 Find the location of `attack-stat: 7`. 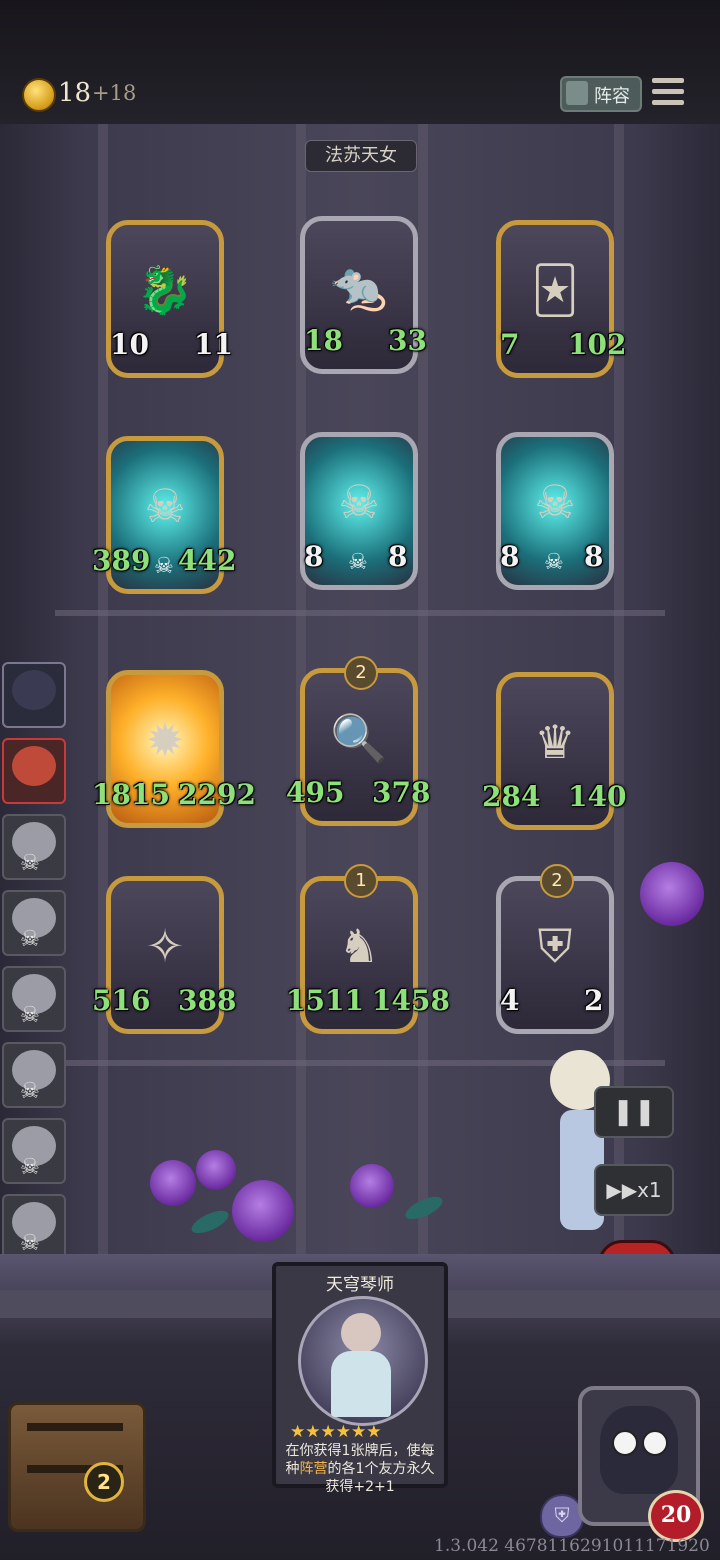

attack-stat: 7 is located at coordinates (510, 344).